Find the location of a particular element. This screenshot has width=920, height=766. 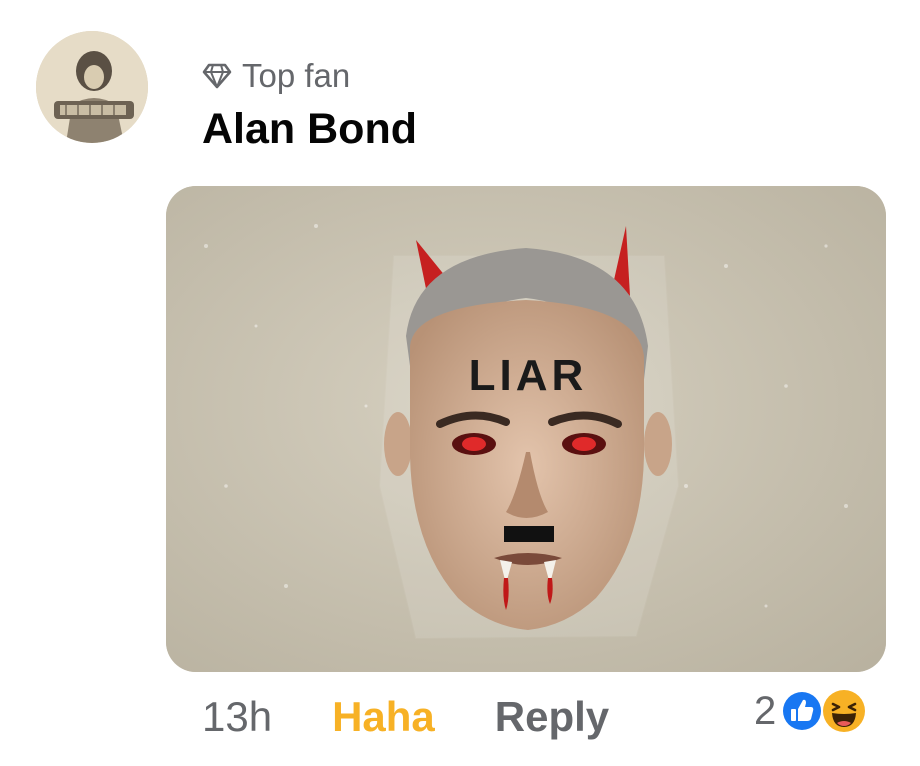

haha-reaction-button: Haha is located at coordinates (383, 717).